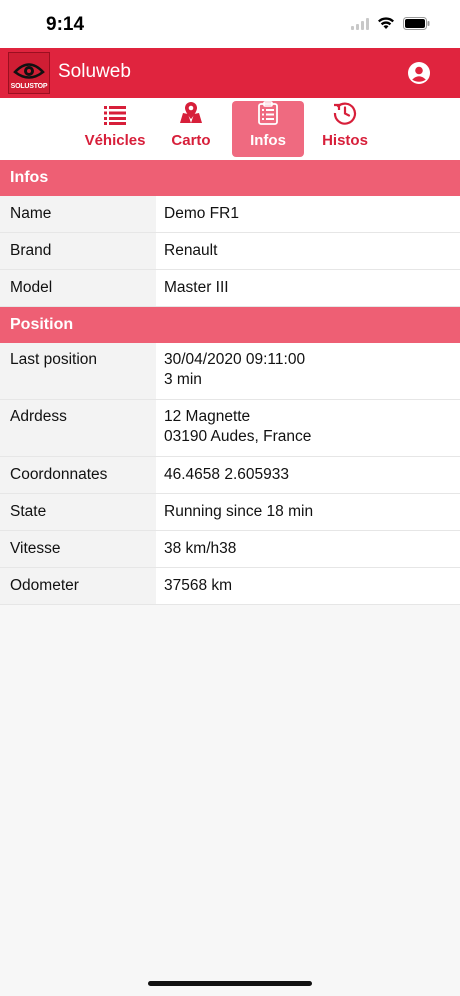  I want to click on status-icons, so click(390, 25).